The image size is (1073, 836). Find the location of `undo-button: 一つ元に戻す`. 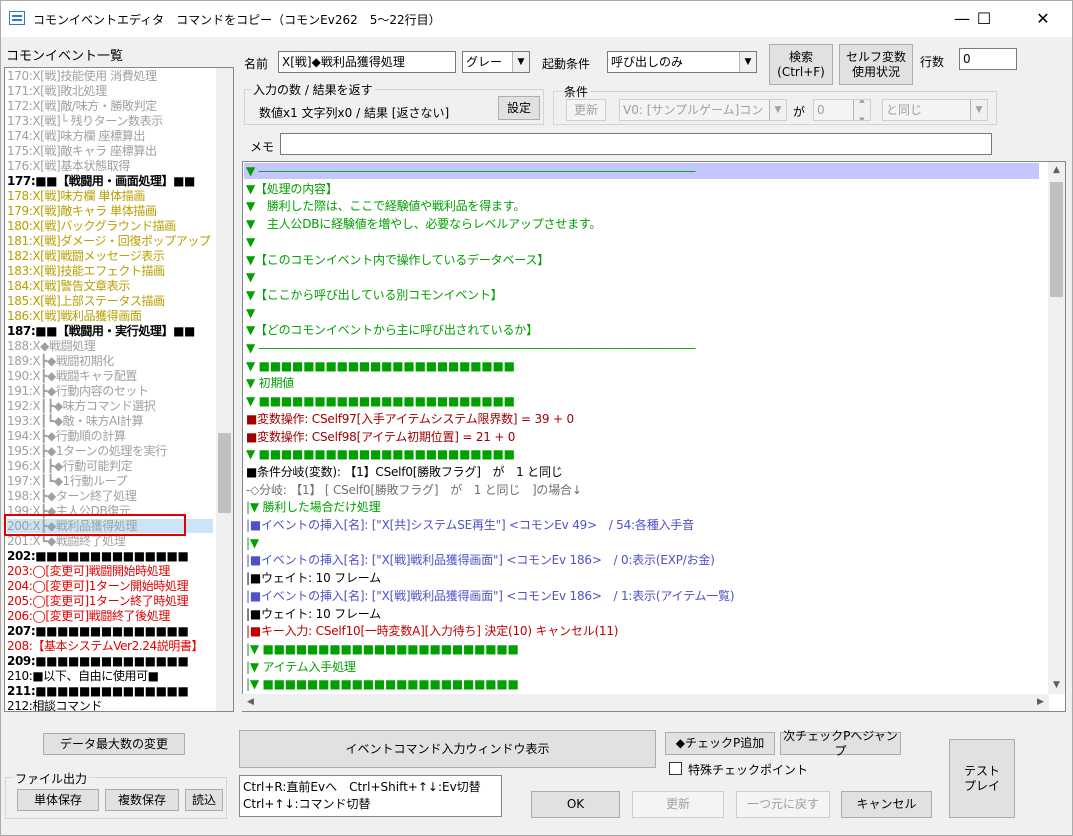

undo-button: 一つ元に戻す is located at coordinates (783, 804).